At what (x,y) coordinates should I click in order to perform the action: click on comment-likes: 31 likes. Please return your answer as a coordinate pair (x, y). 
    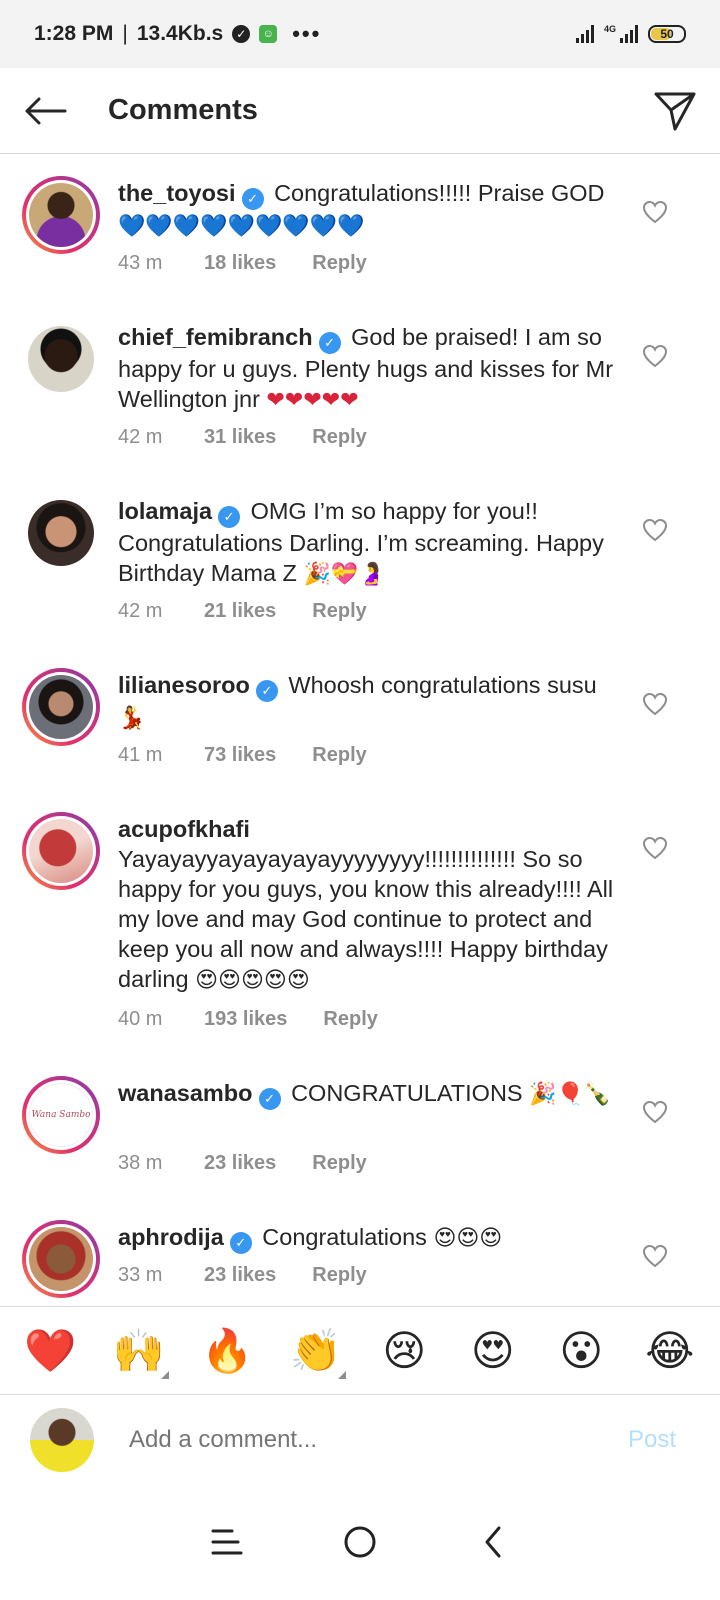
    Looking at the image, I should click on (240, 437).